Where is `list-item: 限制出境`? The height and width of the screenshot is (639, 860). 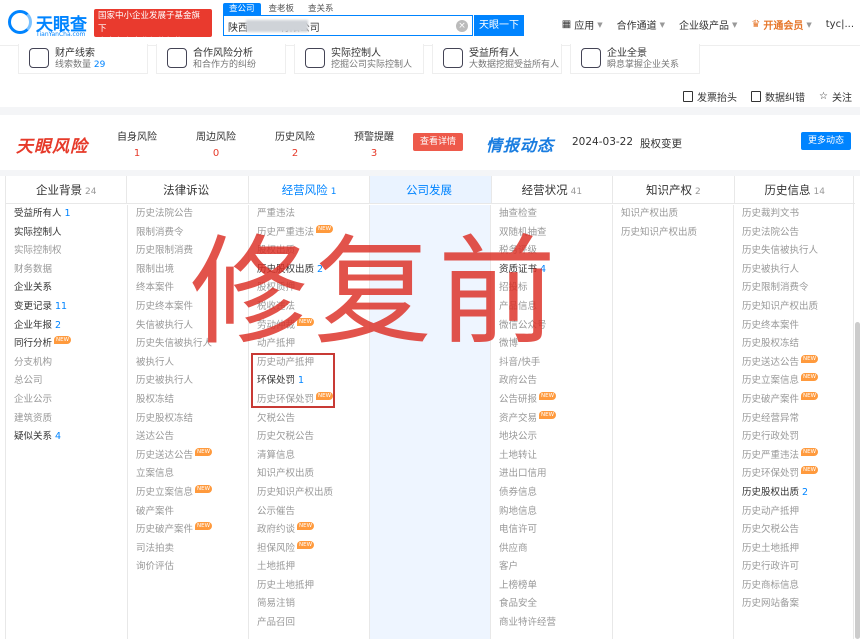
list-item: 限制出境 is located at coordinates (188, 270).